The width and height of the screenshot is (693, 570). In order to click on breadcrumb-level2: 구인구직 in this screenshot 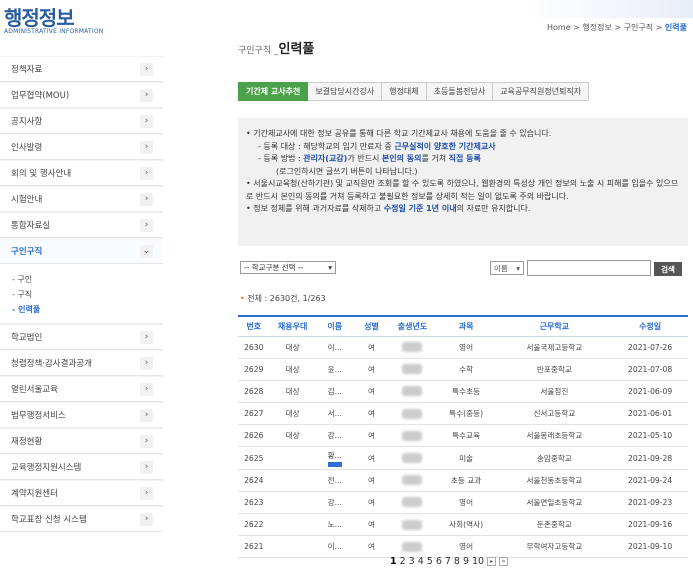, I will do `click(638, 27)`.